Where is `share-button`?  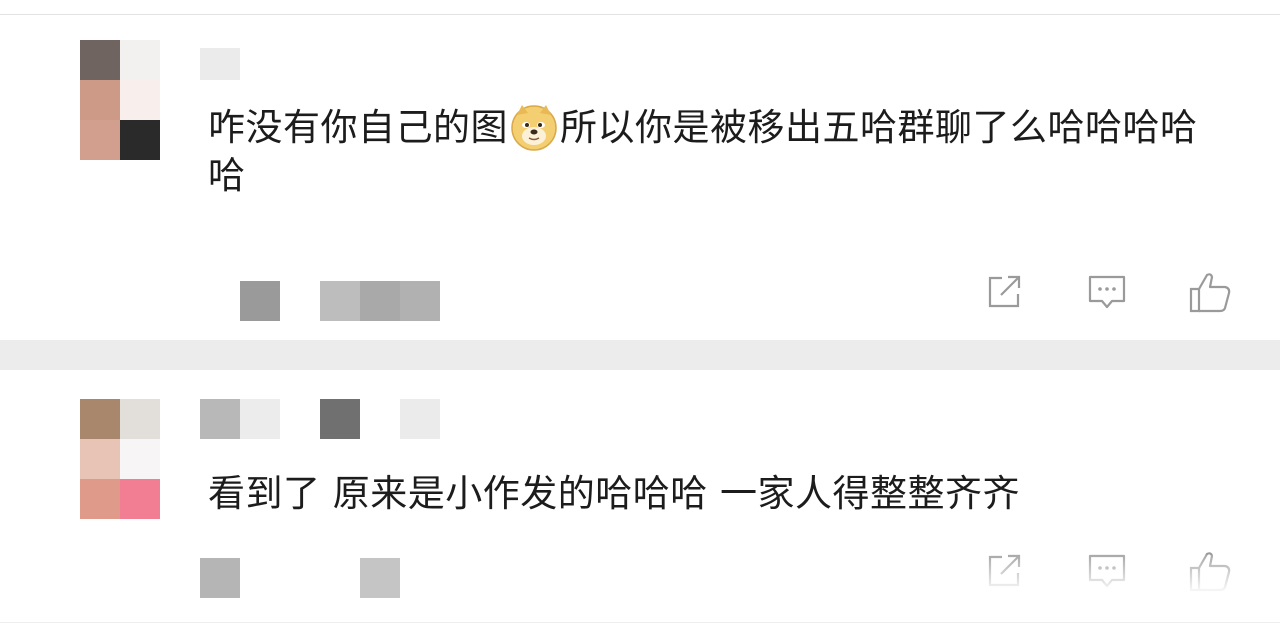
share-button is located at coordinates (1005, 292).